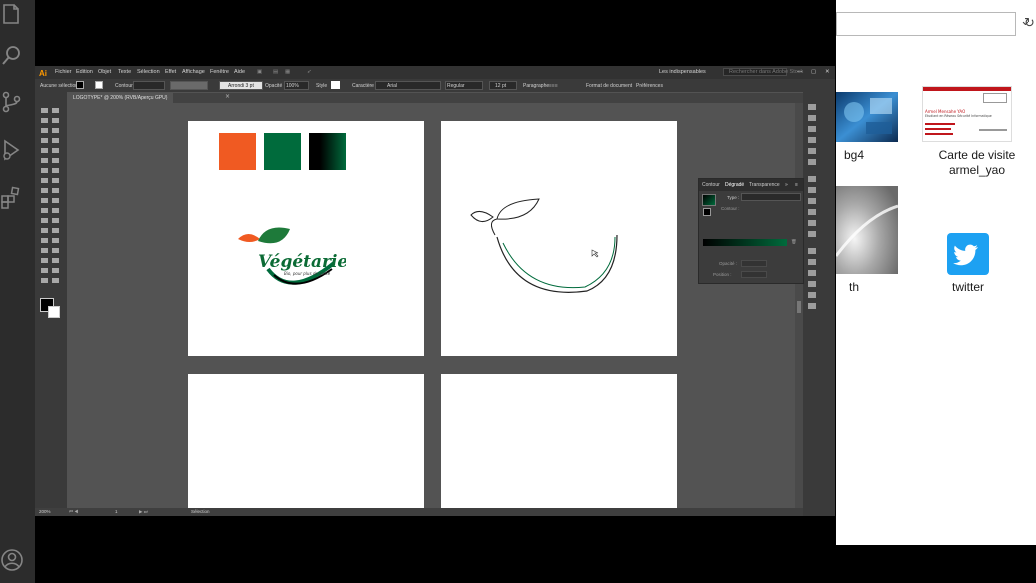 This screenshot has width=1036, height=583. Describe the element at coordinates (99, 84) in the screenshot. I see `stroke-swatch` at that location.